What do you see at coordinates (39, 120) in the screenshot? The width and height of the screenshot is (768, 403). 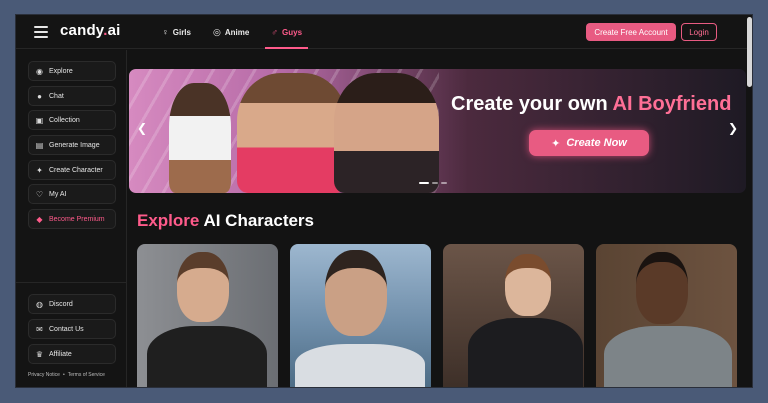 I see `collection-icon: ▣` at bounding box center [39, 120].